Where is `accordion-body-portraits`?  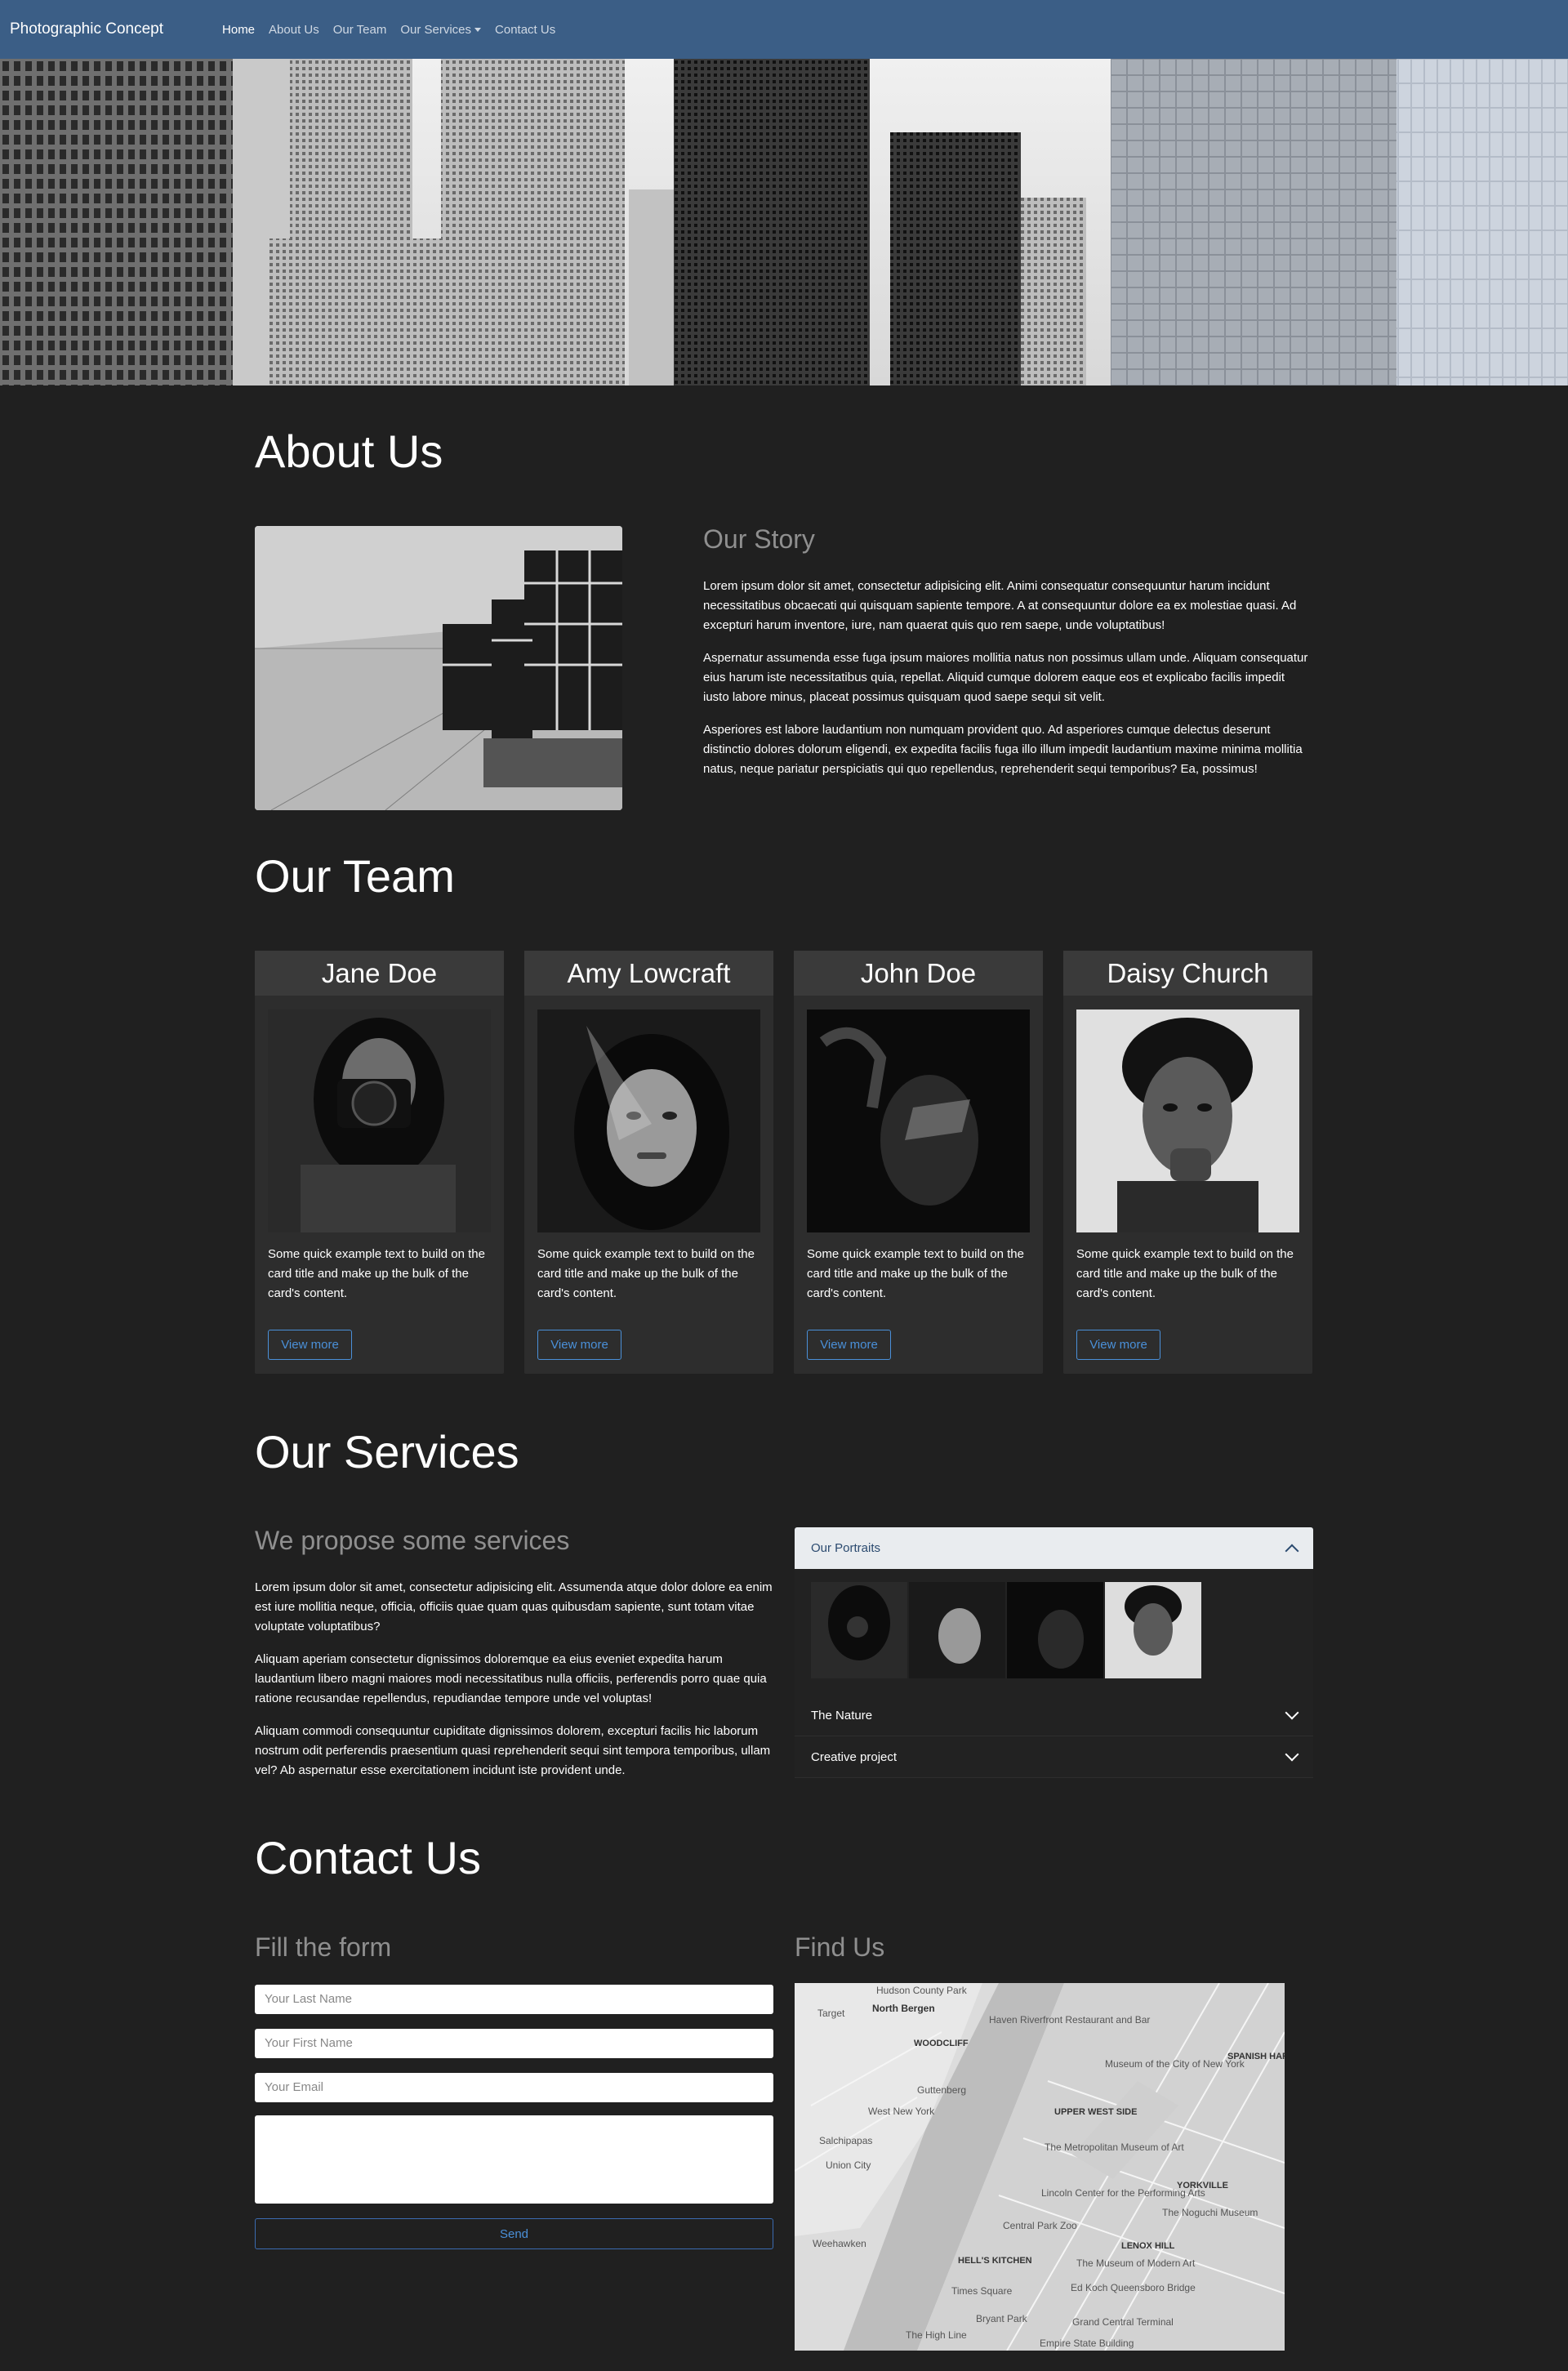 accordion-body-portraits is located at coordinates (1054, 1632).